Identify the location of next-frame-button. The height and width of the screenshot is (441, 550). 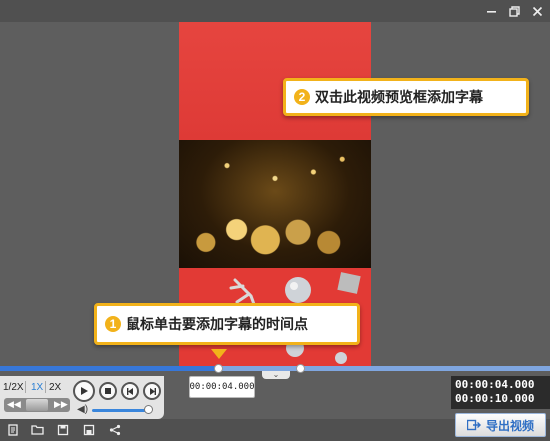
(152, 391).